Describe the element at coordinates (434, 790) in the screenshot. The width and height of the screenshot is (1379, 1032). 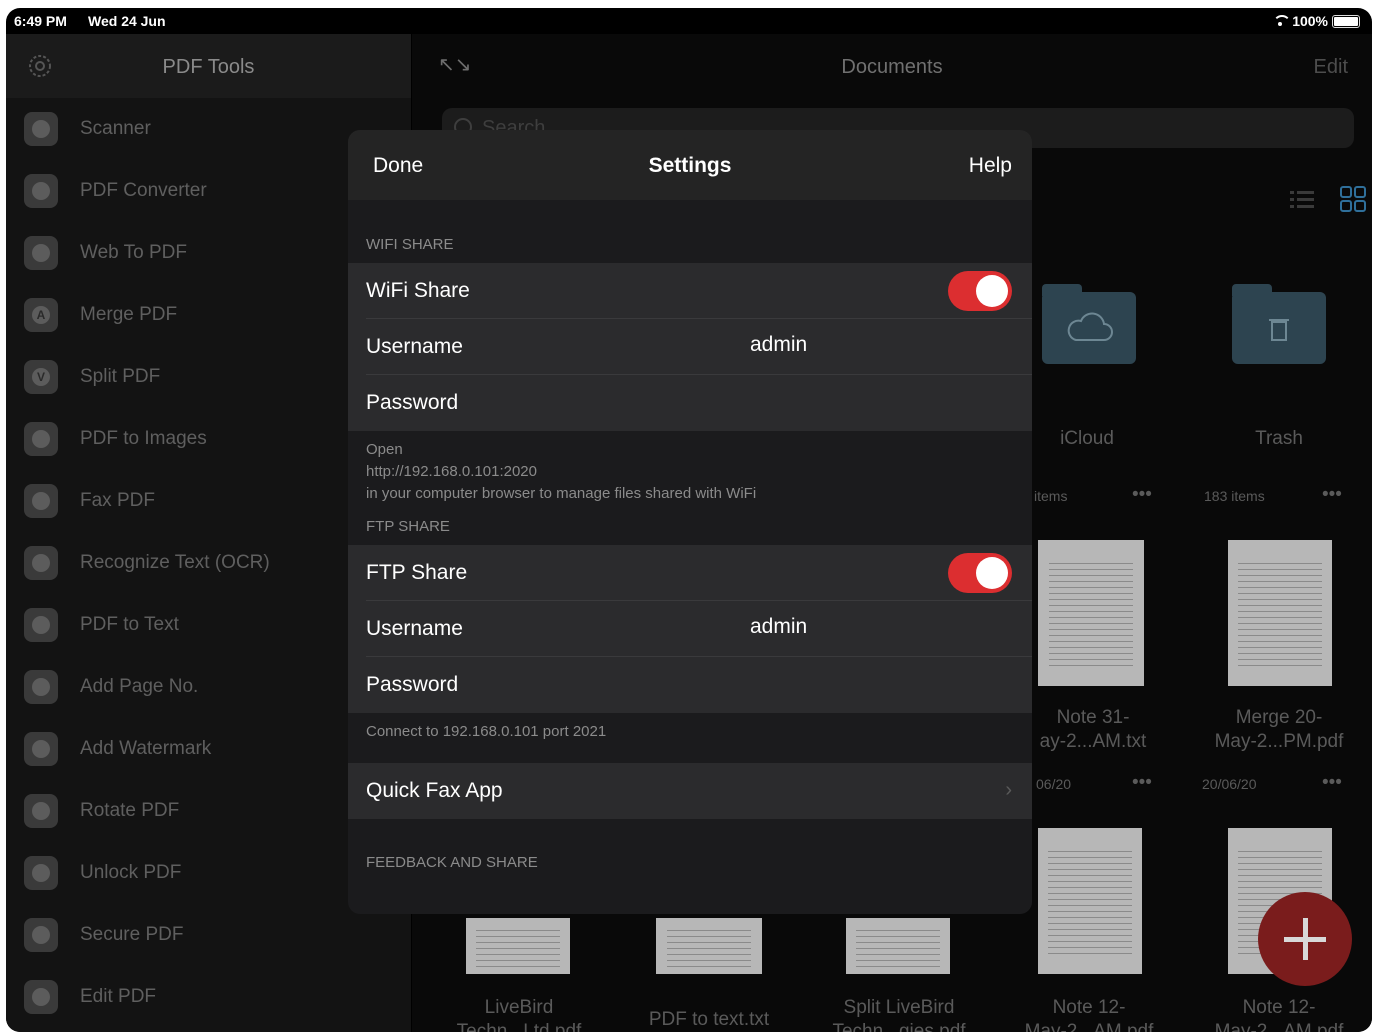
I see `quick-fax-label: Quick Fax App` at that location.